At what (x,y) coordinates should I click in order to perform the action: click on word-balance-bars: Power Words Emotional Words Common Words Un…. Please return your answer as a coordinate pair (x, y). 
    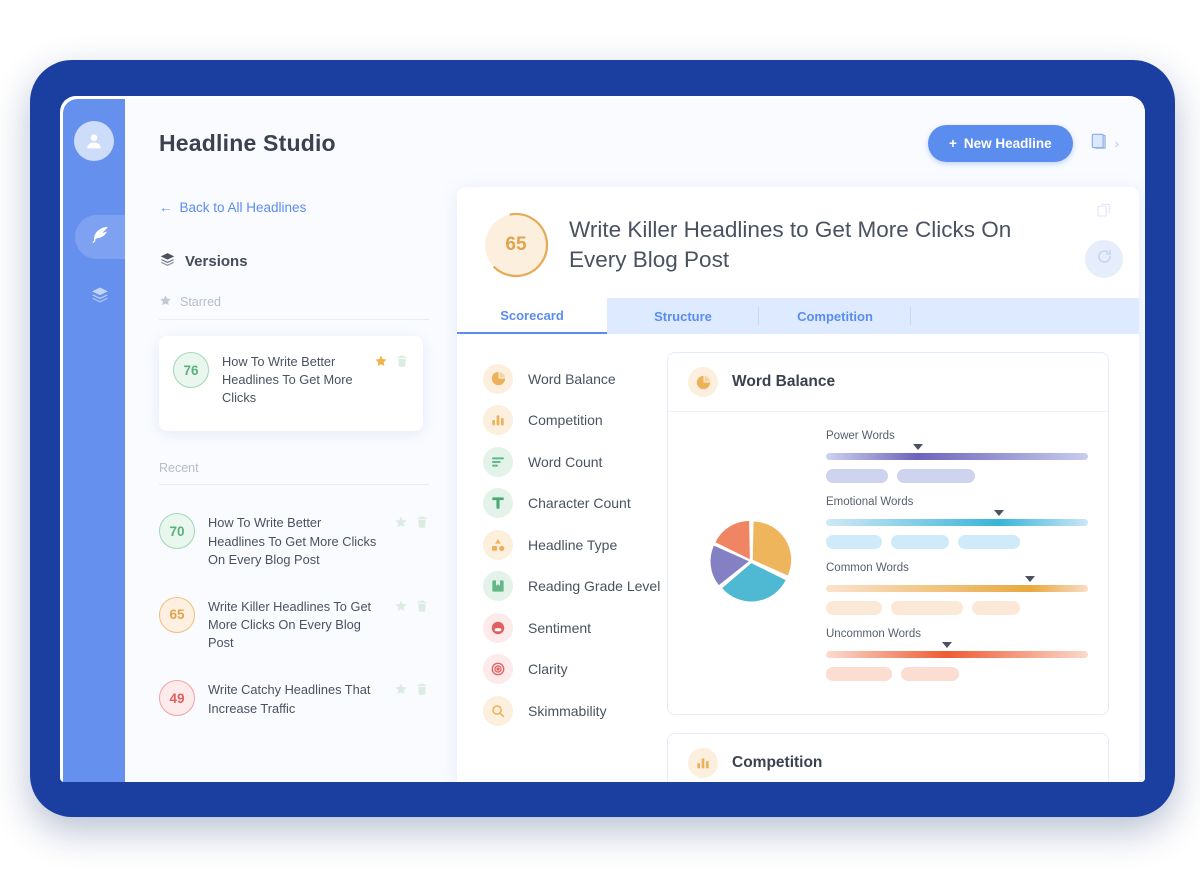
    Looking at the image, I should click on (957, 561).